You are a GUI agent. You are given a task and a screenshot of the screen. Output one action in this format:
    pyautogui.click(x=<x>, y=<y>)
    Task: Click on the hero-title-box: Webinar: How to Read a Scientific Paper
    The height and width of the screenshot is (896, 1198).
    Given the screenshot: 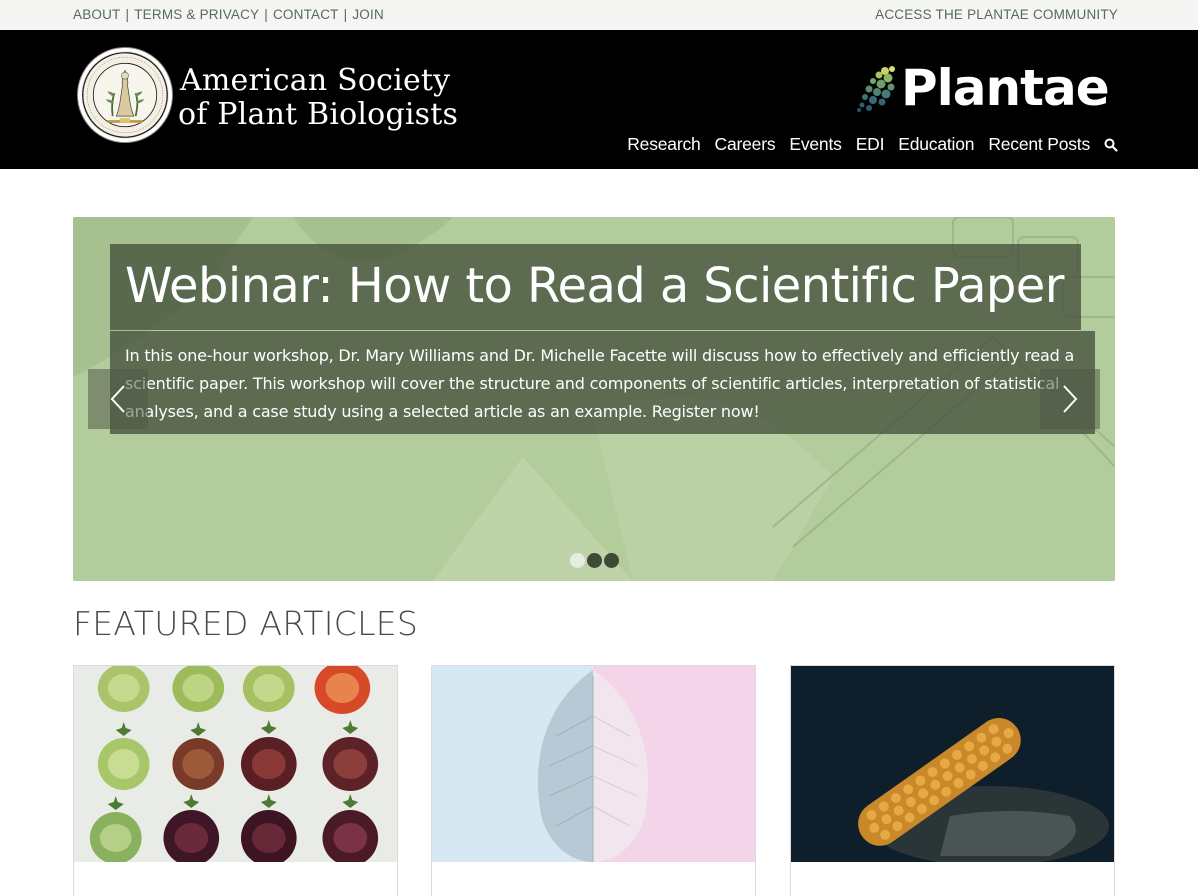 What is the action you would take?
    pyautogui.click(x=595, y=287)
    